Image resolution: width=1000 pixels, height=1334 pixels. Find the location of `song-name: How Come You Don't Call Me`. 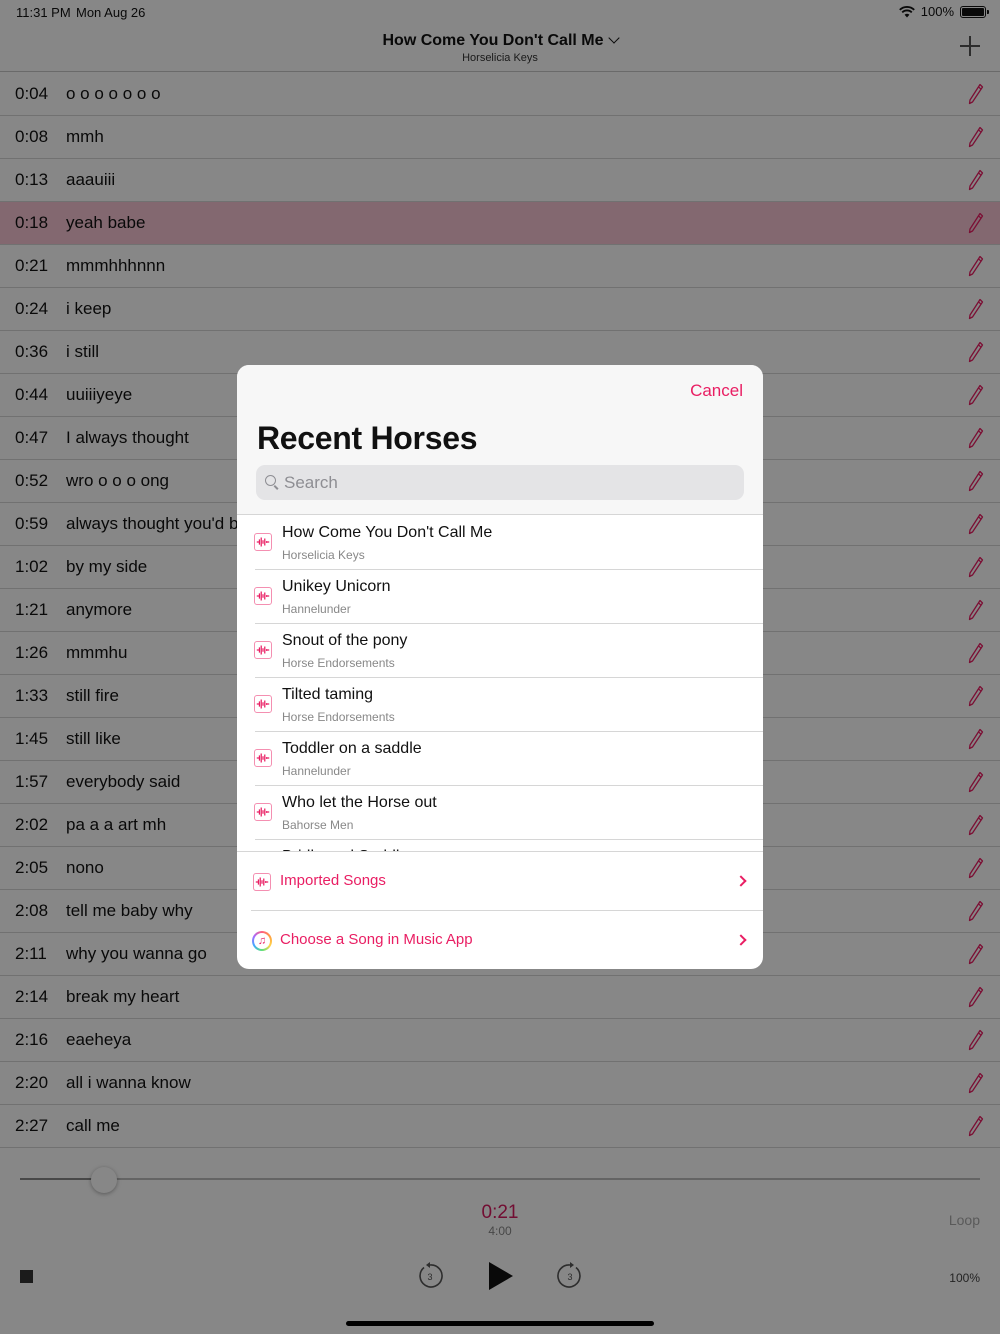

song-name: How Come You Don't Call Me is located at coordinates (387, 532).